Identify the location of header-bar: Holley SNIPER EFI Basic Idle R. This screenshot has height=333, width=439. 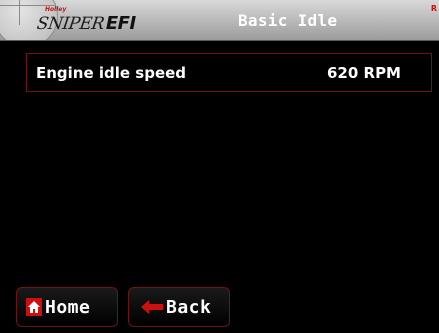
(219, 20).